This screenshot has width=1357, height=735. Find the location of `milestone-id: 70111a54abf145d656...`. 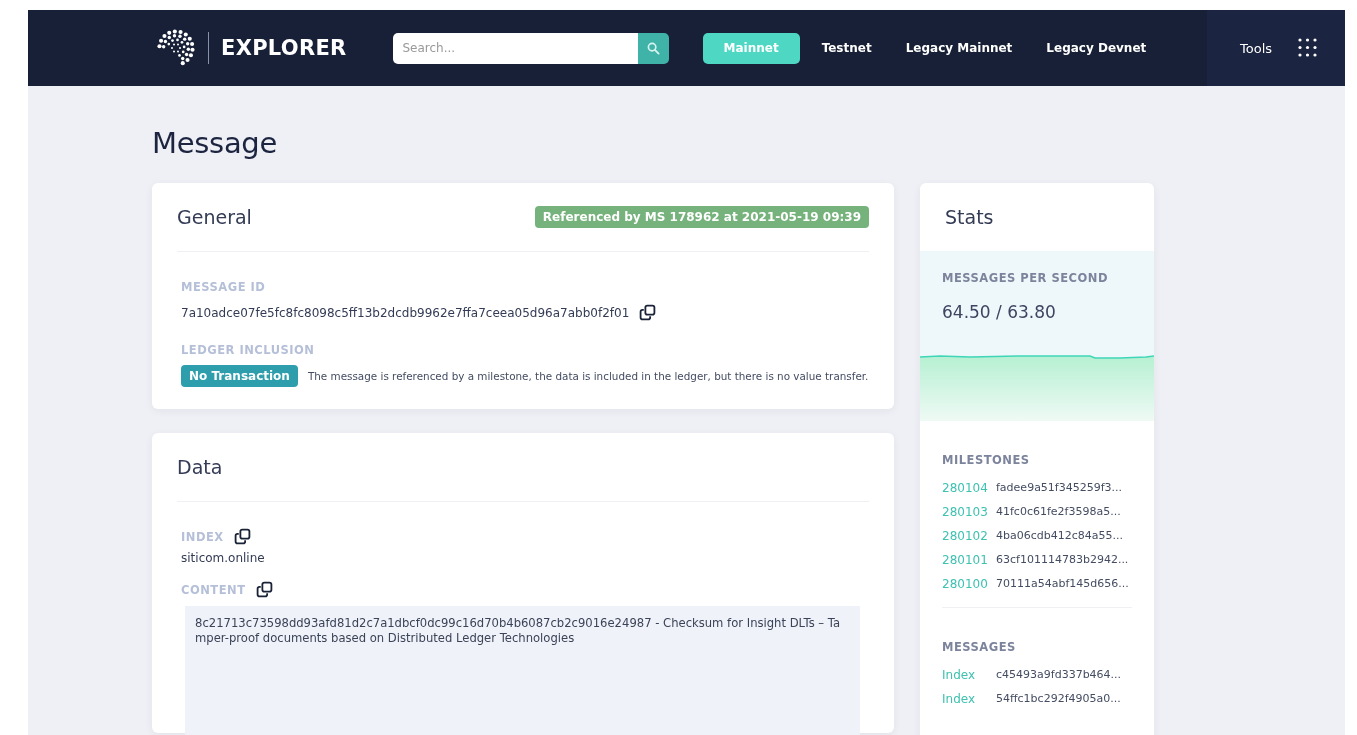

milestone-id: 70111a54abf145d656... is located at coordinates (1062, 584).